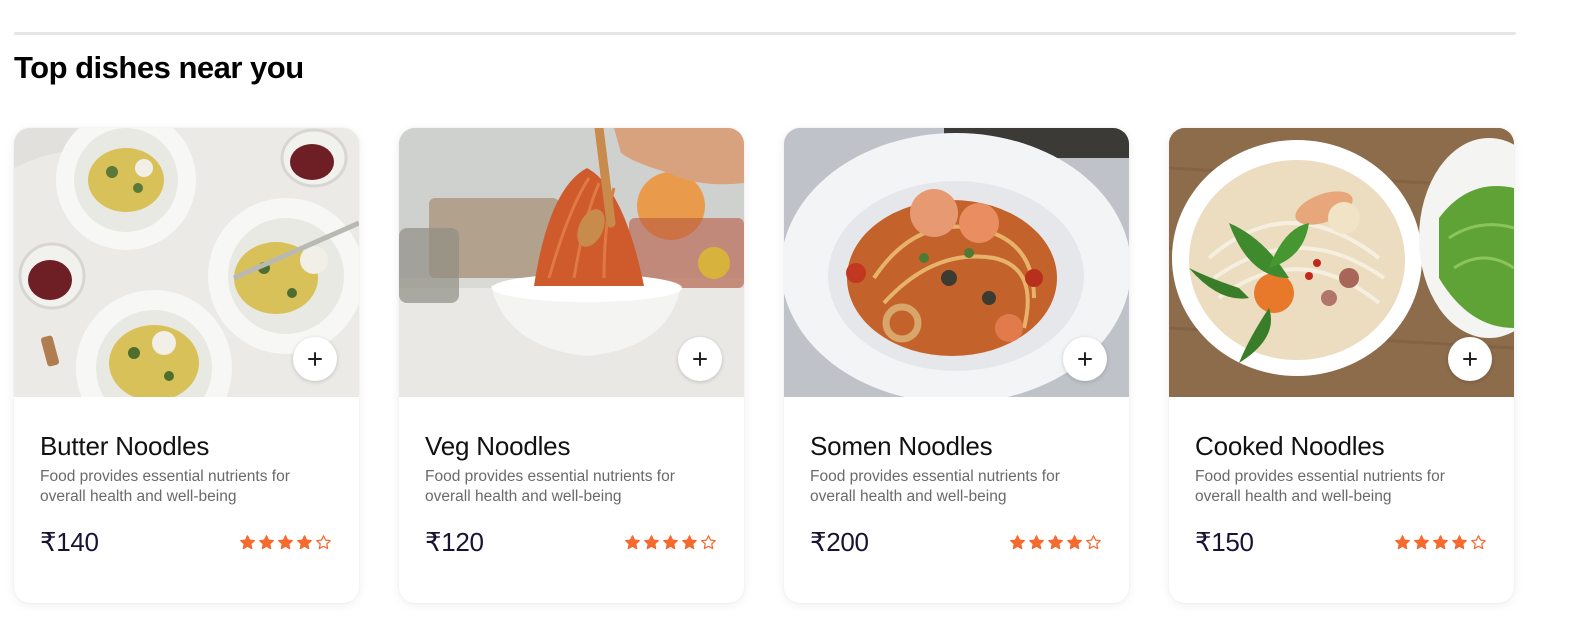 The image size is (1584, 631). I want to click on section-divider, so click(765, 33).